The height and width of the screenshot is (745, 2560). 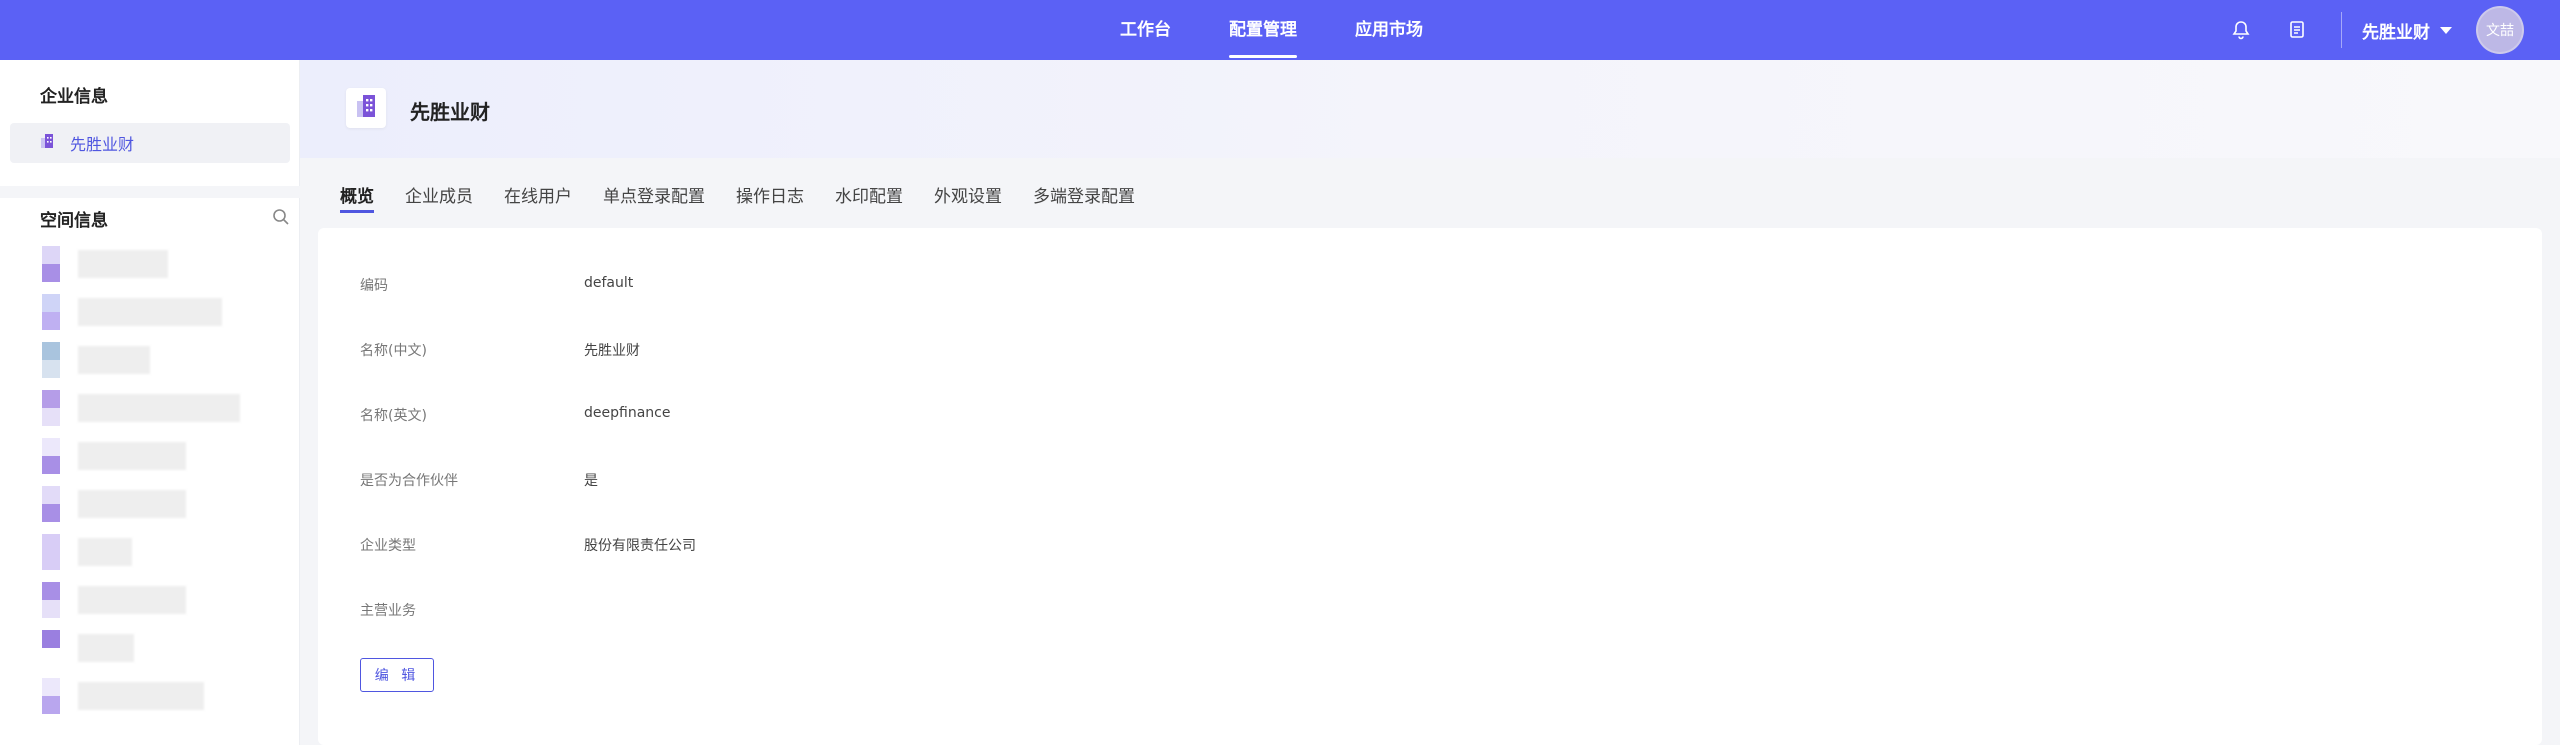 What do you see at coordinates (439, 197) in the screenshot?
I see `tab-members: 企业成员` at bounding box center [439, 197].